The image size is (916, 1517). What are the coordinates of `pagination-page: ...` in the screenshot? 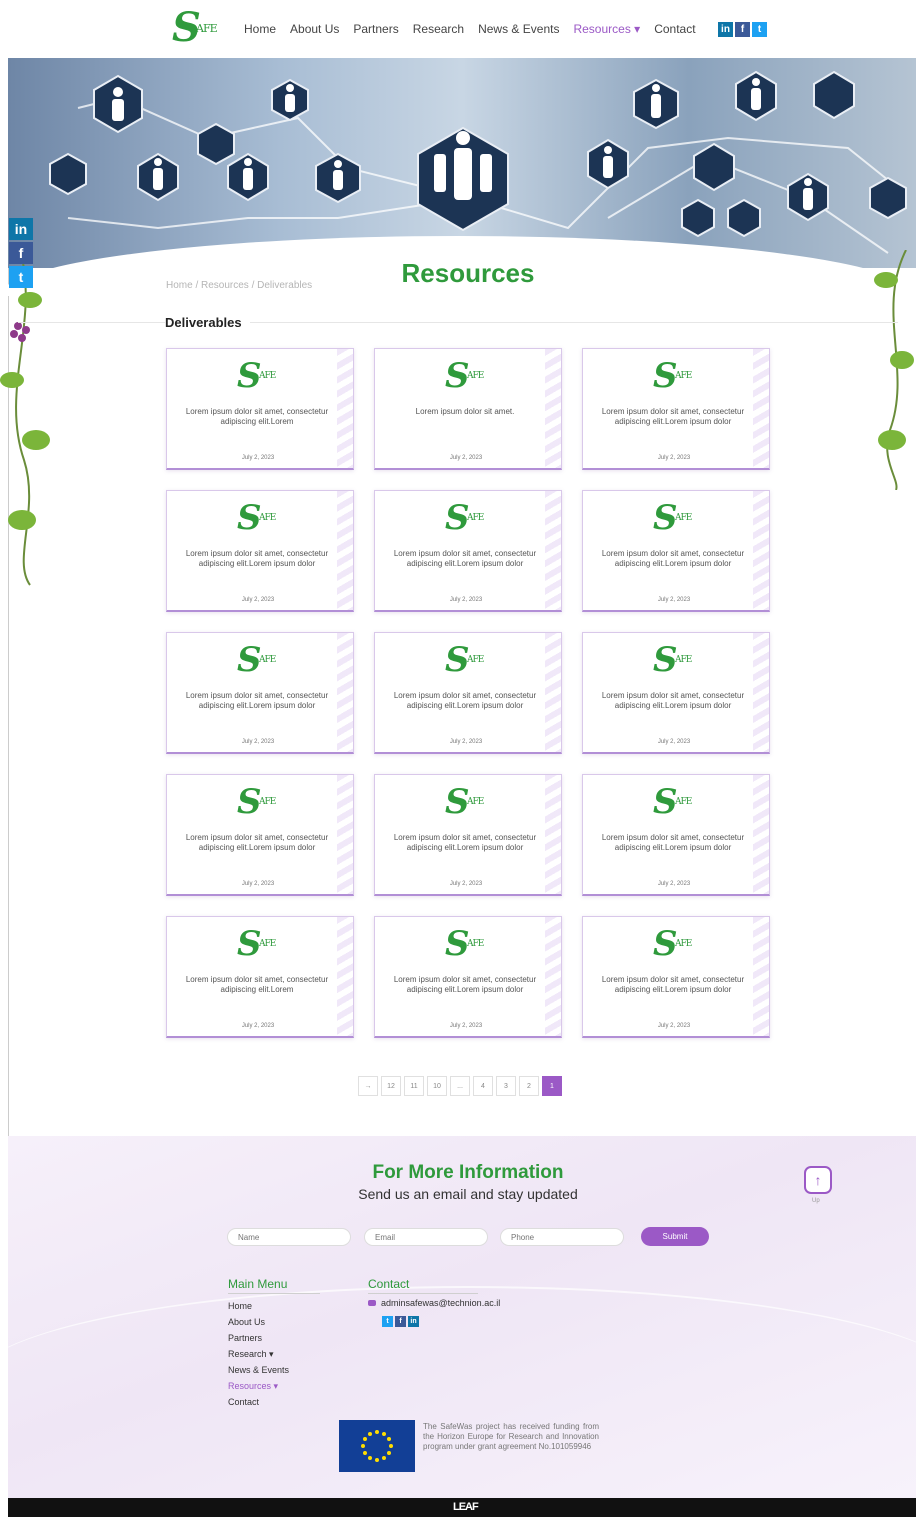 It's located at (460, 1086).